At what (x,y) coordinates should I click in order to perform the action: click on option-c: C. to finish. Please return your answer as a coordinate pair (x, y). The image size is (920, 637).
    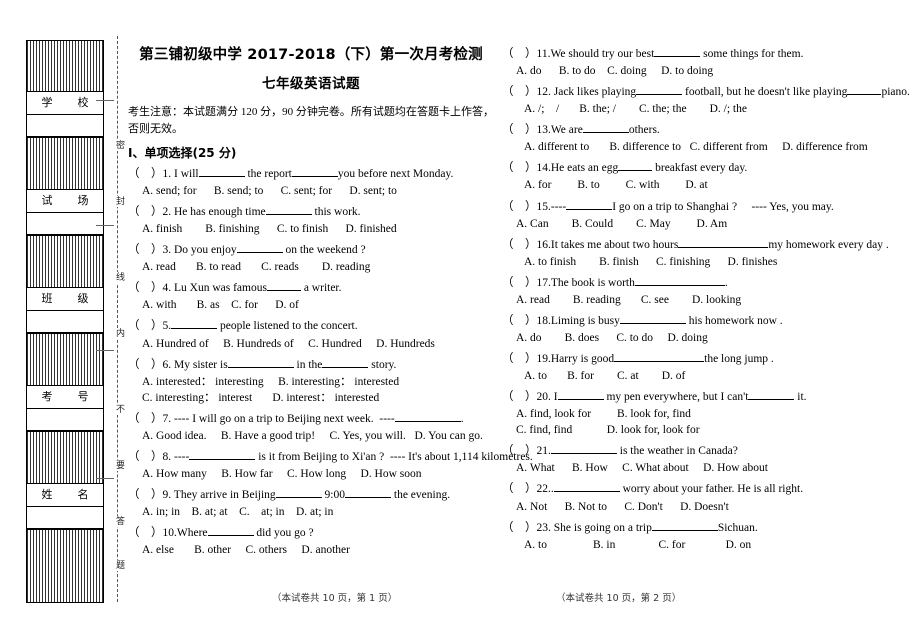
    Looking at the image, I should click on (302, 229).